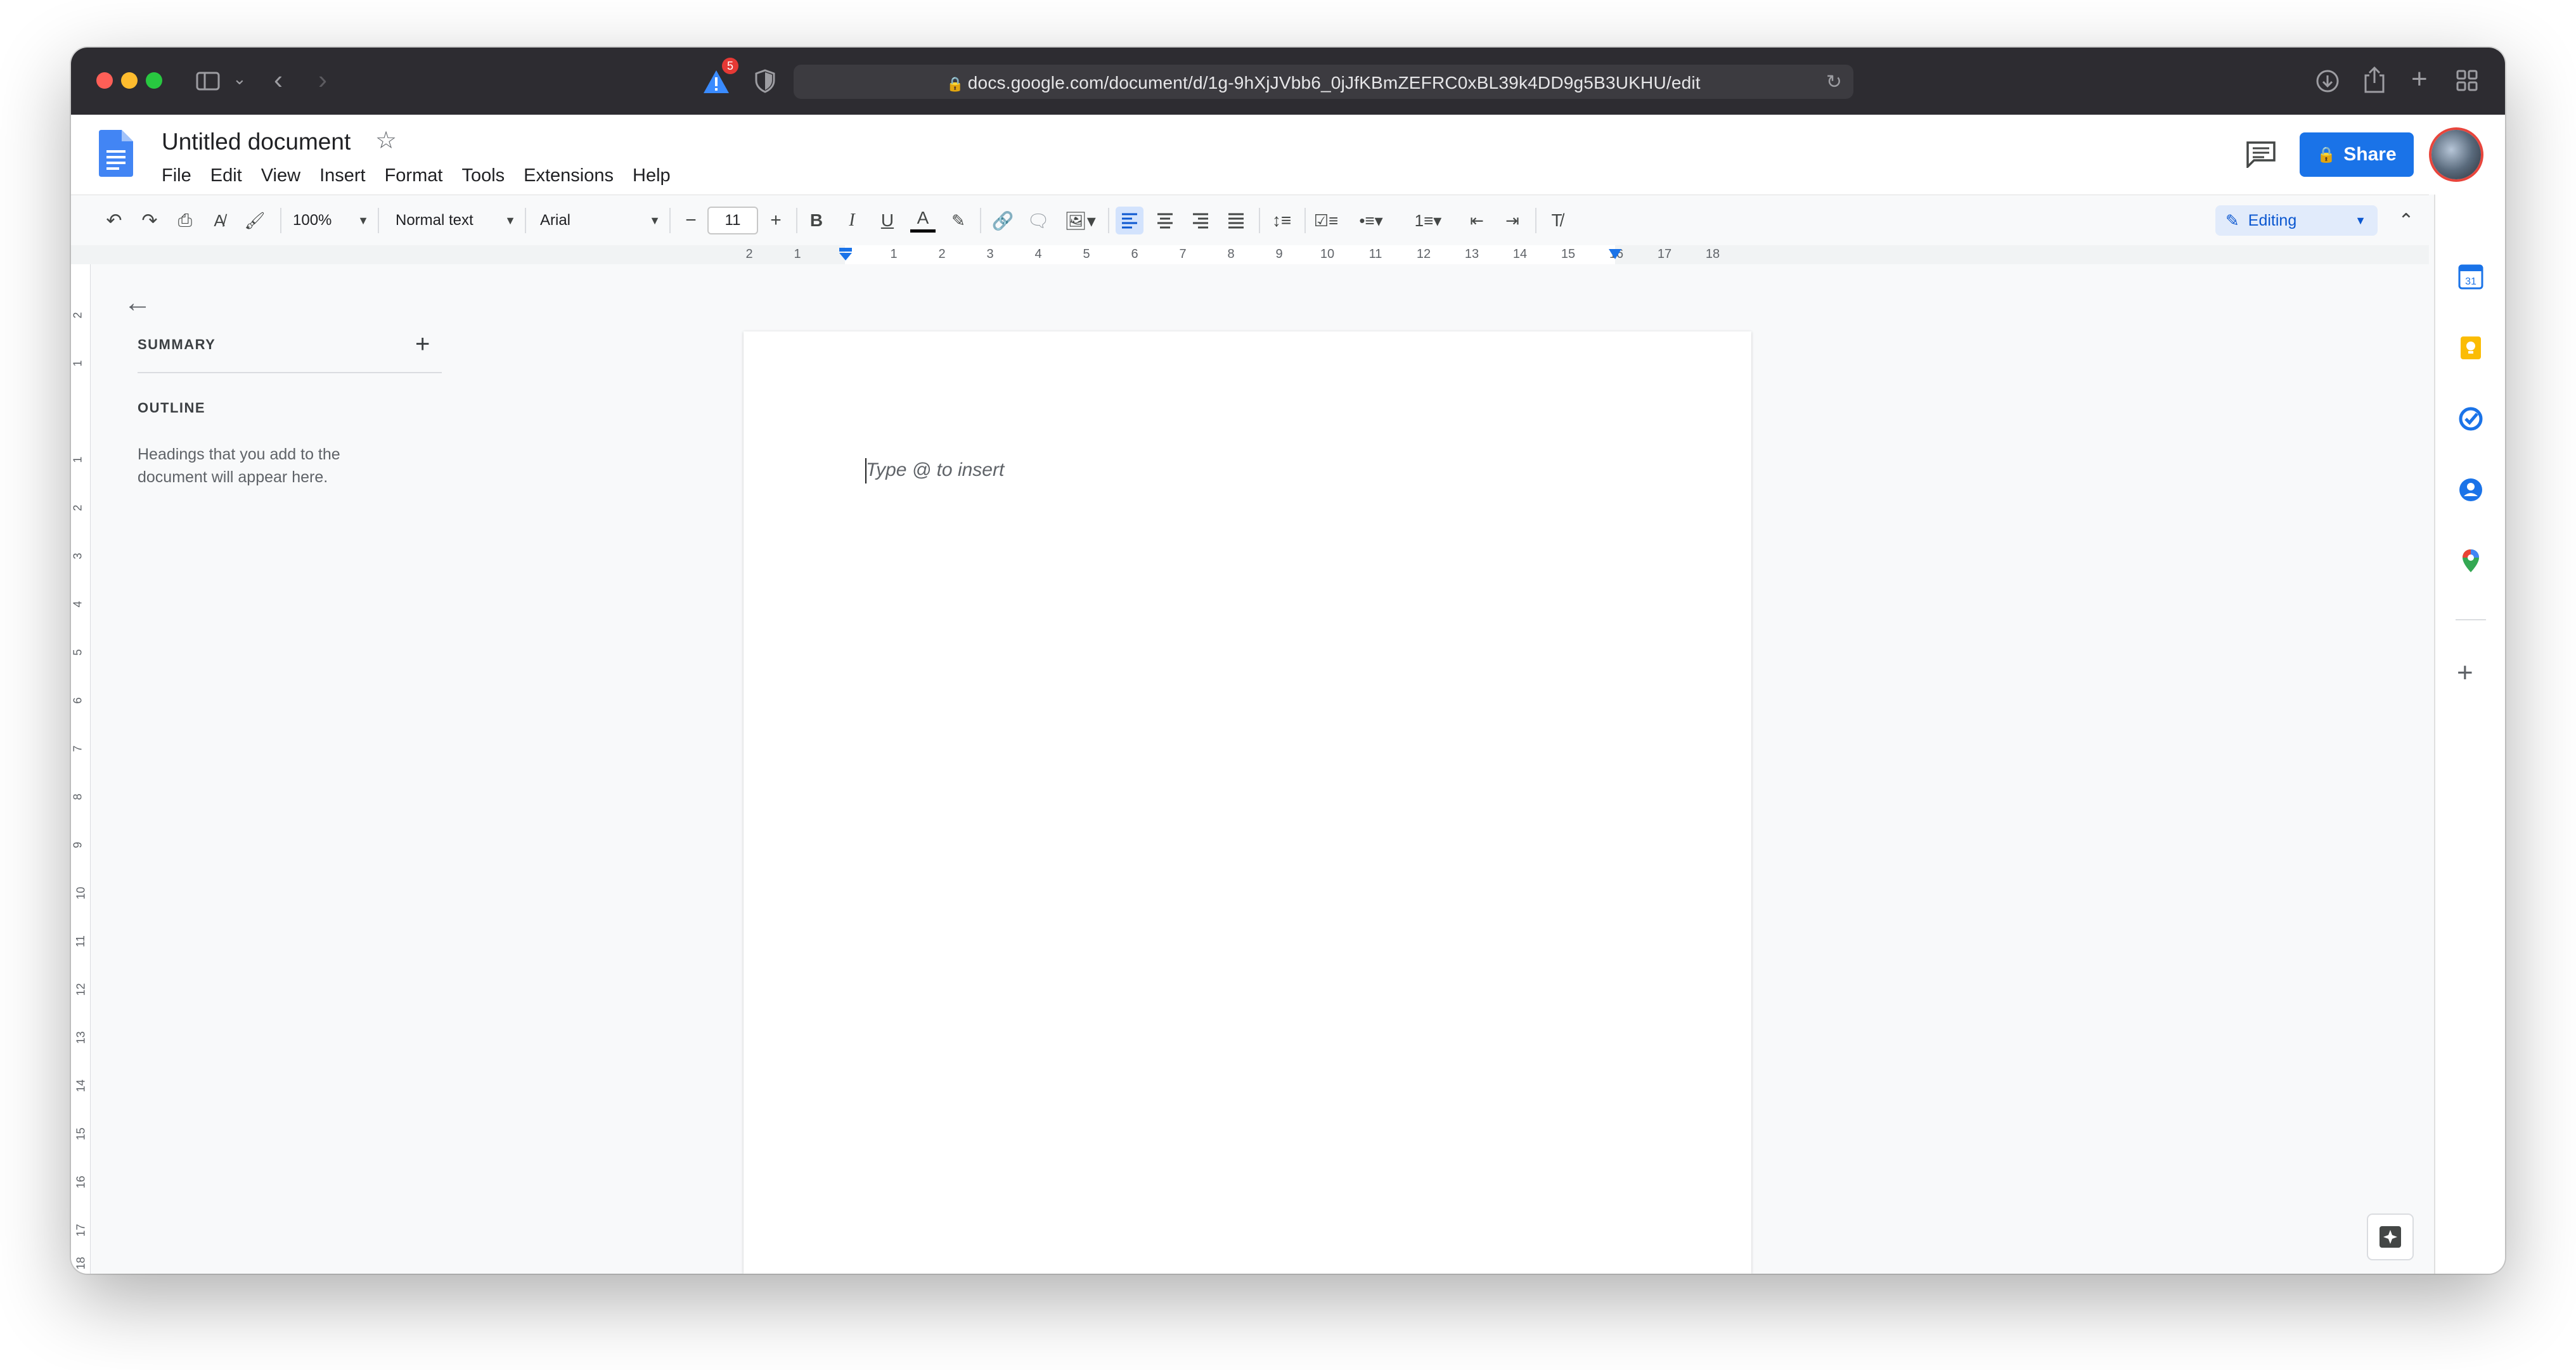  Describe the element at coordinates (219, 220) in the screenshot. I see `spellcheck-icon: A̸` at that location.